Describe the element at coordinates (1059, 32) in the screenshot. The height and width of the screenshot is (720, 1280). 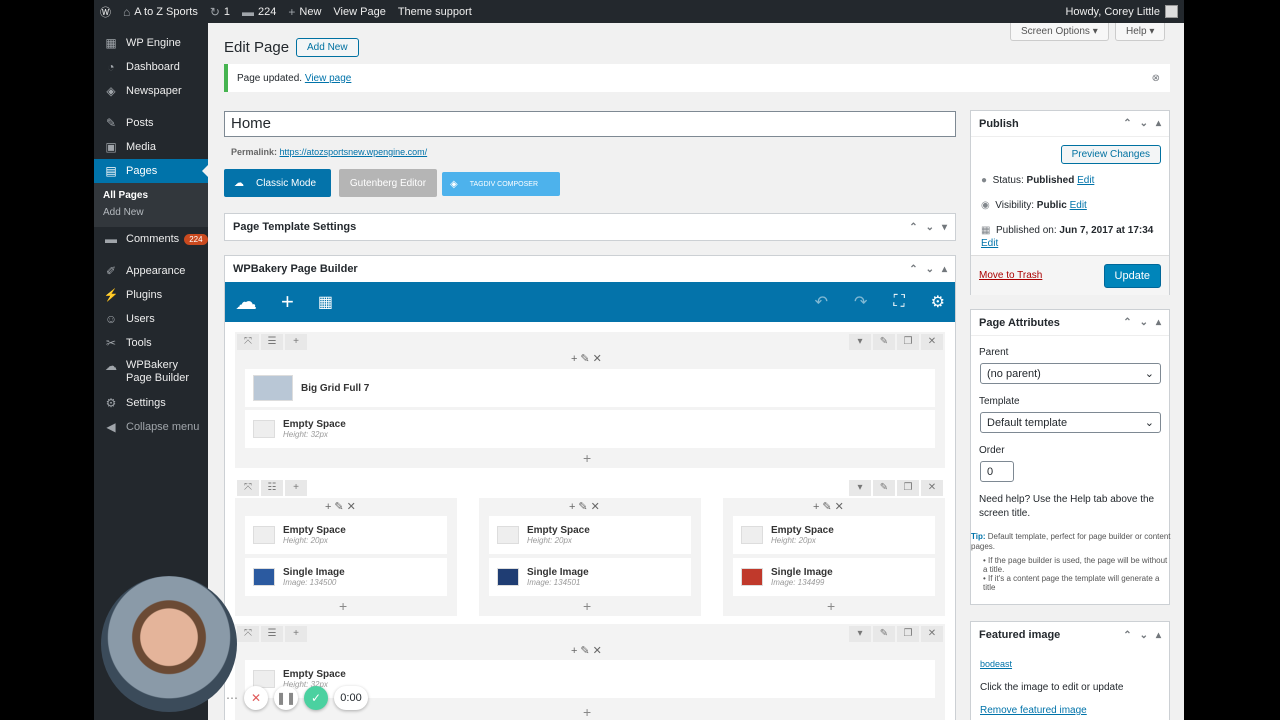
I see `screen-options-button: Screen Options ▾` at that location.